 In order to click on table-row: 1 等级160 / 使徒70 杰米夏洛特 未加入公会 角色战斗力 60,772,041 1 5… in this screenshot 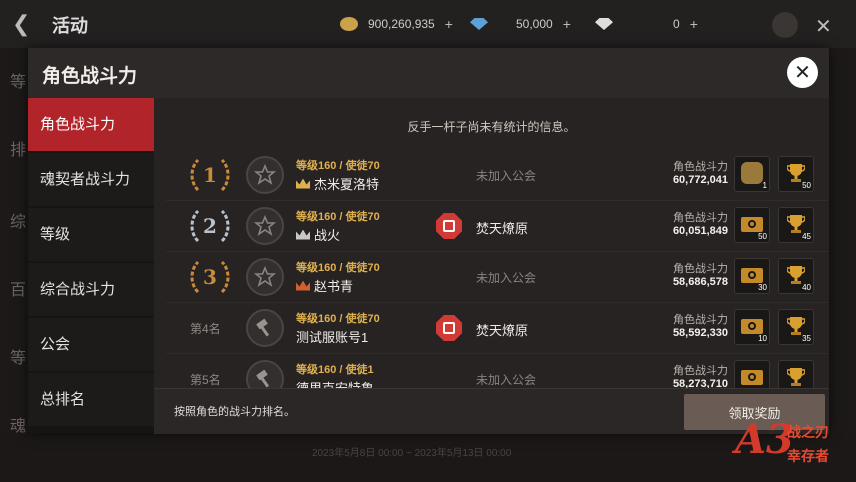, I will do `click(497, 175)`.